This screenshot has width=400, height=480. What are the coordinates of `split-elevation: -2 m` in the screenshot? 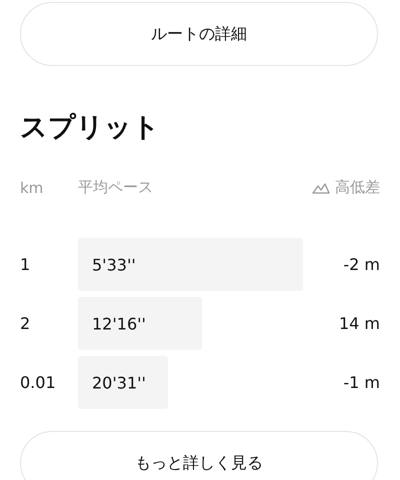 It's located at (361, 264).